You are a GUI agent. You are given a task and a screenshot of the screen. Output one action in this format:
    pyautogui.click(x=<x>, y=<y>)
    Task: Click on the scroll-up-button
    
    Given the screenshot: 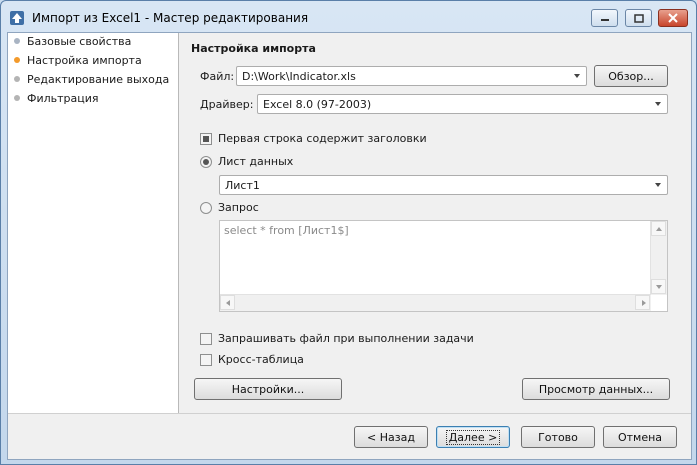 What is the action you would take?
    pyautogui.click(x=658, y=228)
    